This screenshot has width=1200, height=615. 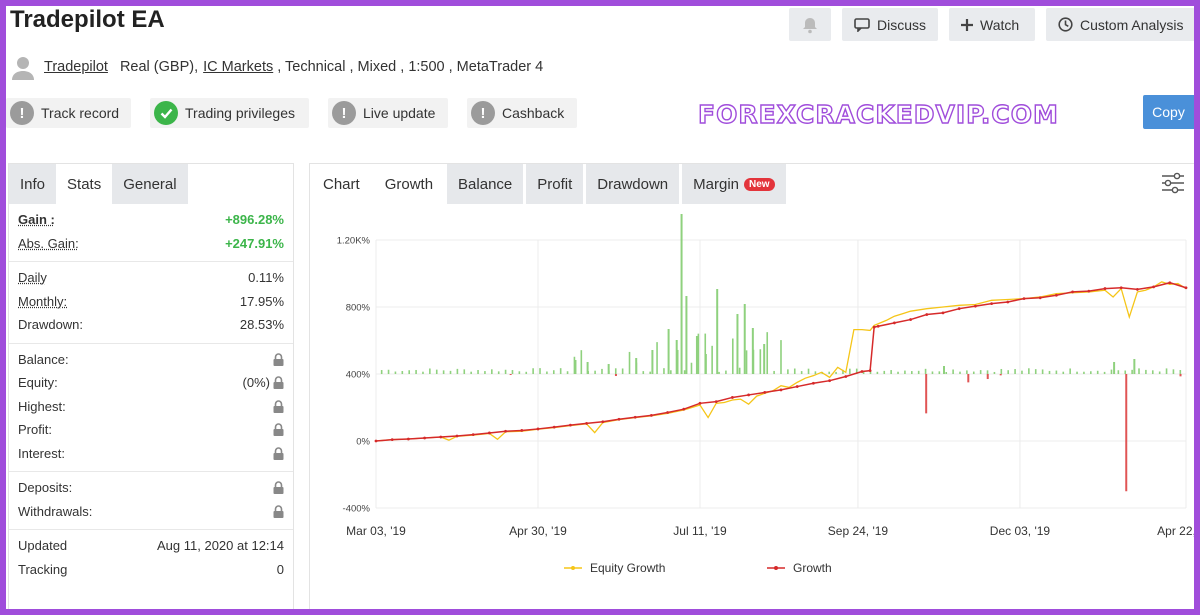 I want to click on stats-tabs: Info Stats General, so click(x=151, y=184).